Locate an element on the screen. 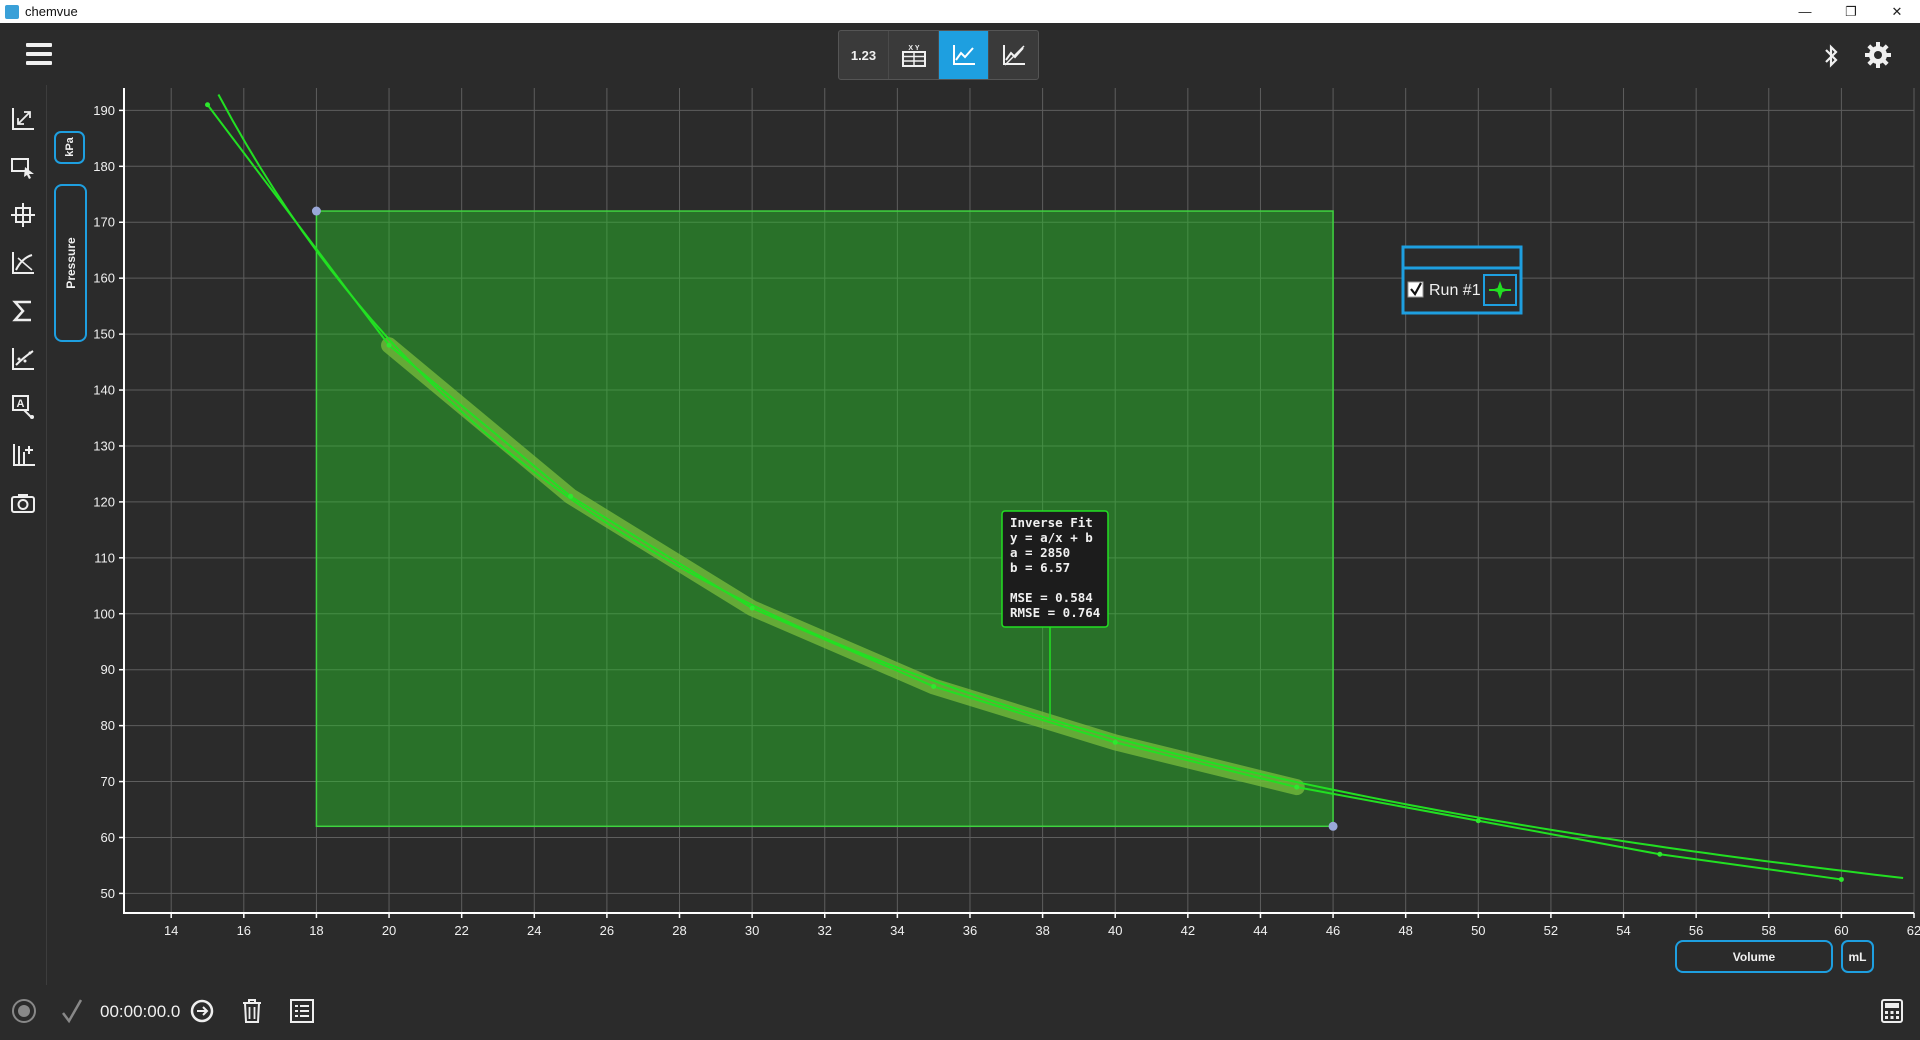 The width and height of the screenshot is (1920, 1040). restore-button: ❐ is located at coordinates (1851, 11).